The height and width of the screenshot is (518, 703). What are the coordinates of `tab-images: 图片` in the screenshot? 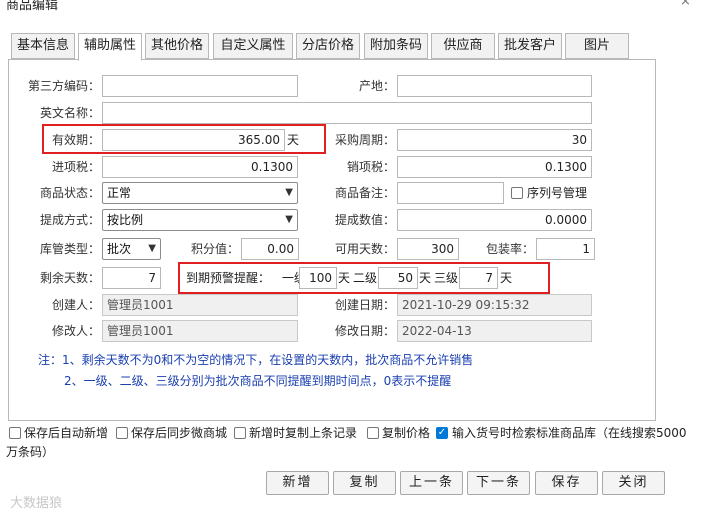 It's located at (597, 46).